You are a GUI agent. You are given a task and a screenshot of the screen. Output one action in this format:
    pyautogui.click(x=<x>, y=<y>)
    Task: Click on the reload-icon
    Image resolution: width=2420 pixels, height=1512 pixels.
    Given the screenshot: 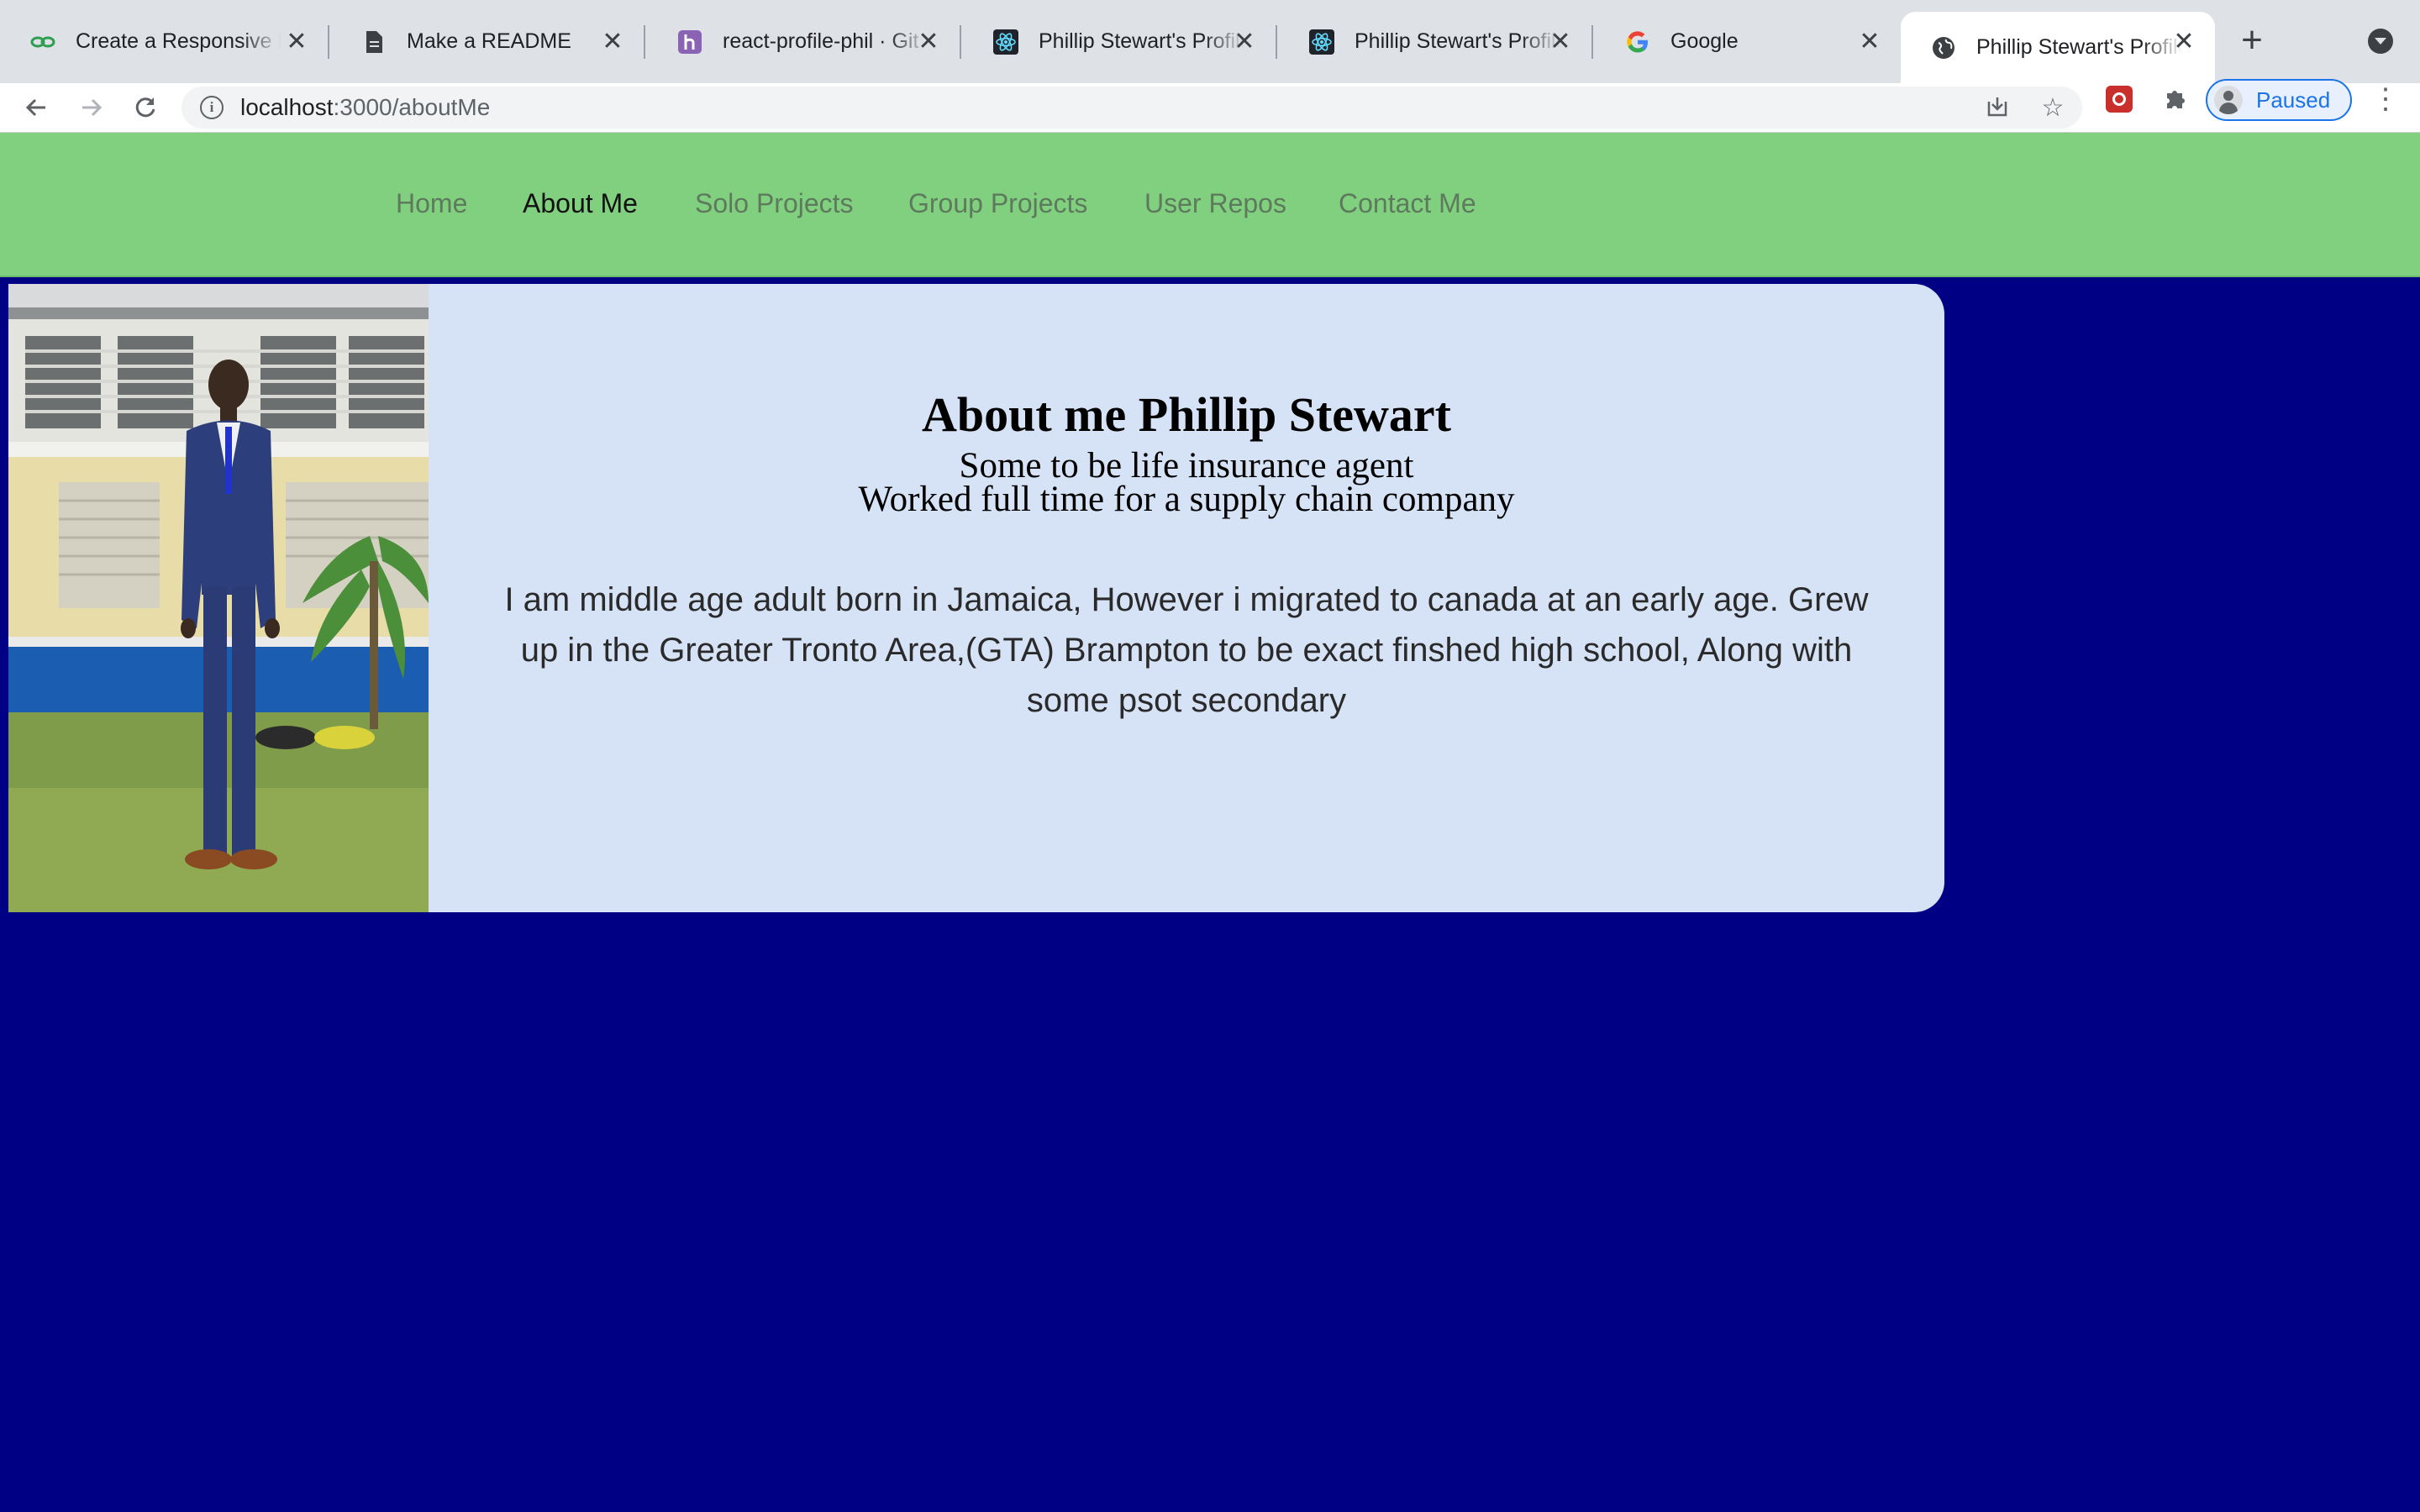 What is the action you would take?
    pyautogui.click(x=145, y=107)
    